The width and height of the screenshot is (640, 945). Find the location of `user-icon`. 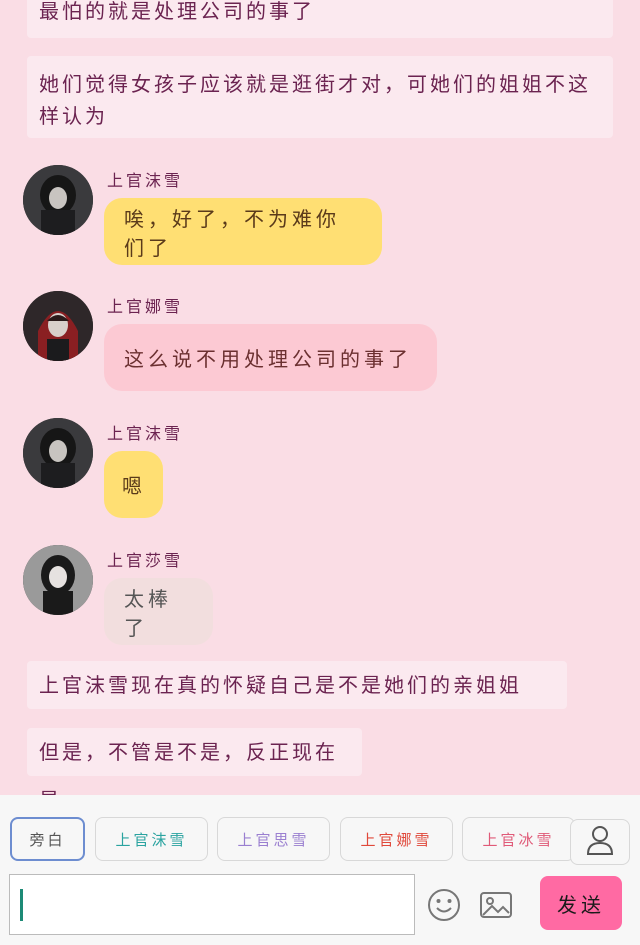

user-icon is located at coordinates (600, 842).